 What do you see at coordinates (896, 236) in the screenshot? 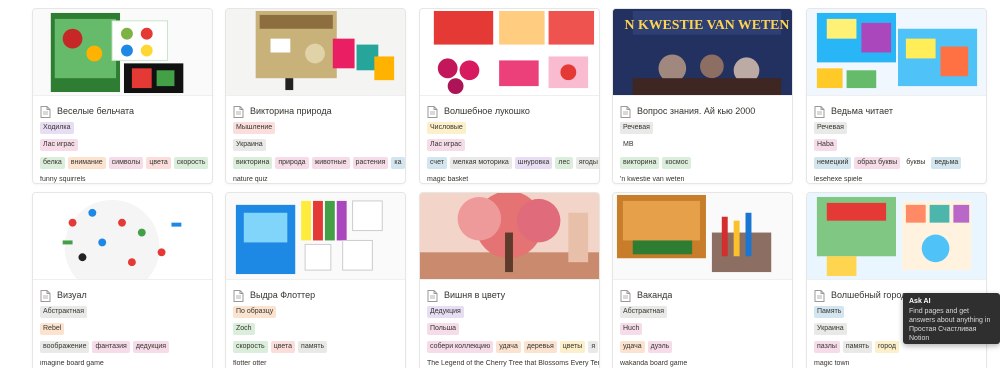
I see `magic-town-cover` at bounding box center [896, 236].